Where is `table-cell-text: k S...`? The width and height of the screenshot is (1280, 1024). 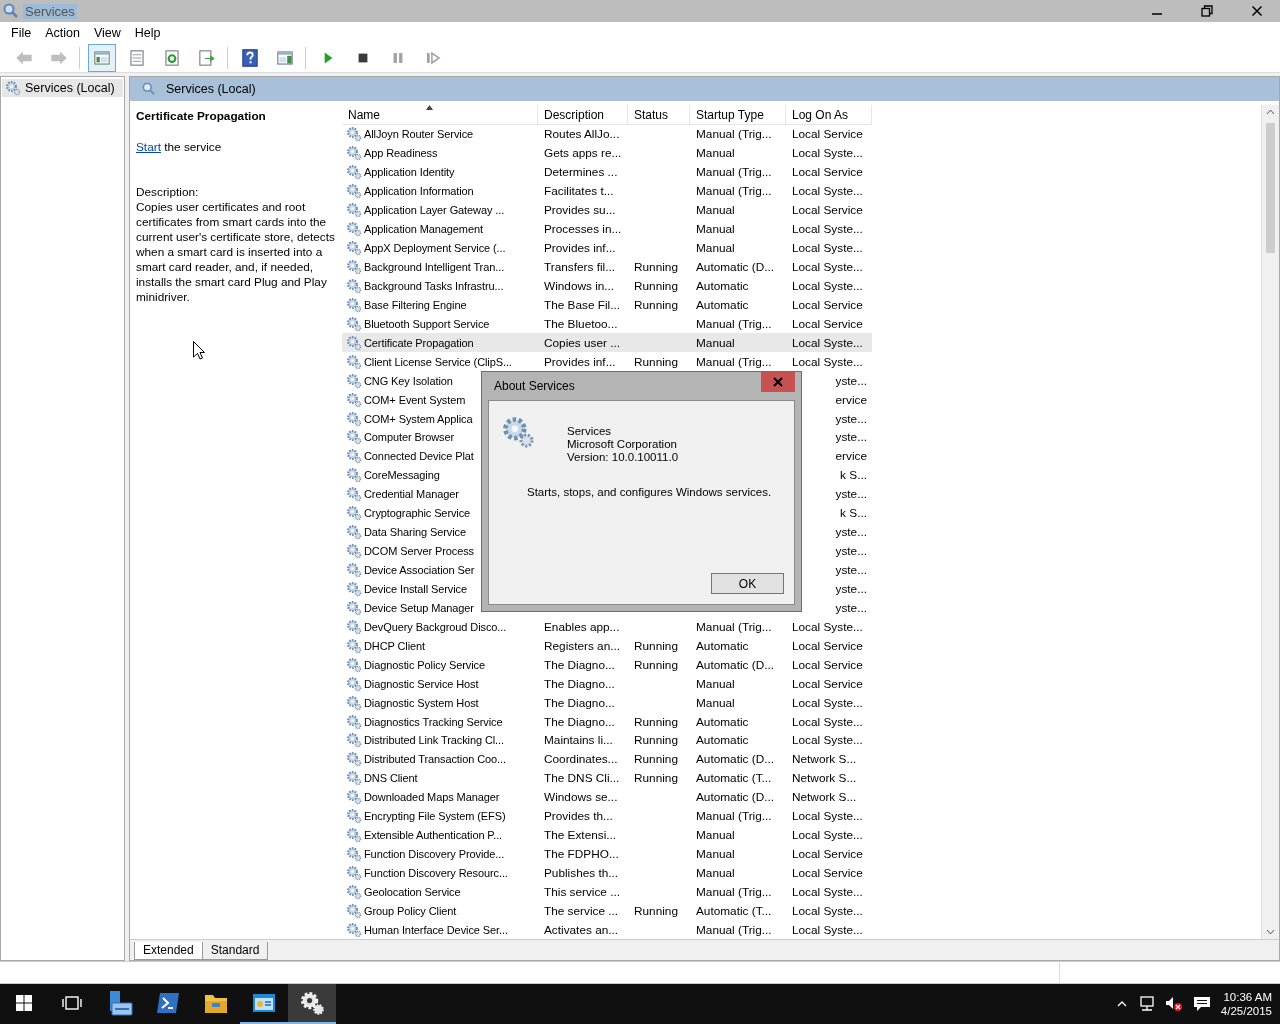
table-cell-text: k S... is located at coordinates (853, 513).